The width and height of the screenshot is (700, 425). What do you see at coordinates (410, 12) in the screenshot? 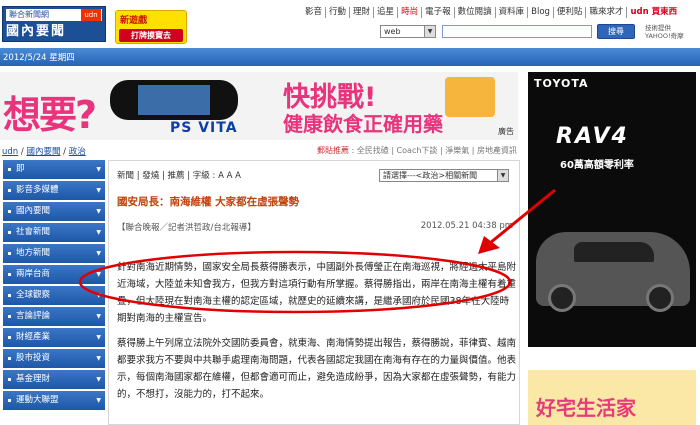
I see `top-link: 時尚` at bounding box center [410, 12].